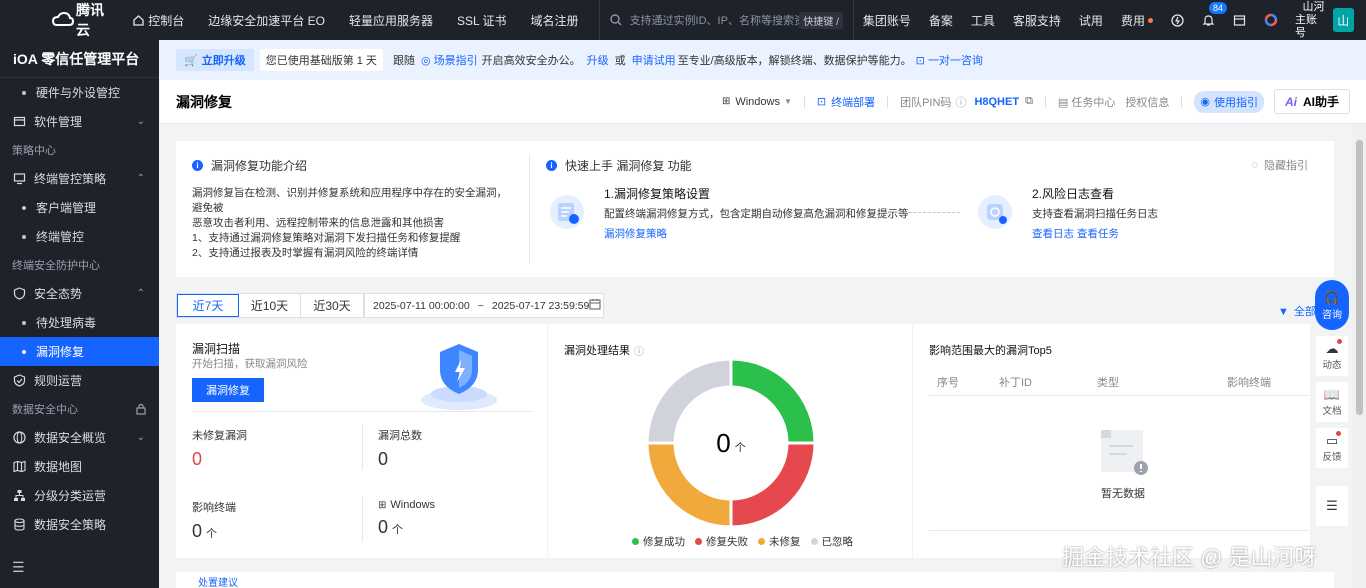 The width and height of the screenshot is (1366, 588). Describe the element at coordinates (555, 20) in the screenshot. I see `nav-domain: 域名注册` at that location.